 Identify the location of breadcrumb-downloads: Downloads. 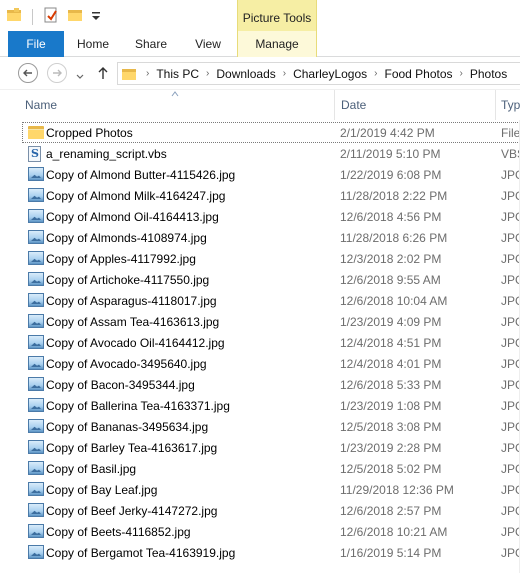
(245, 74).